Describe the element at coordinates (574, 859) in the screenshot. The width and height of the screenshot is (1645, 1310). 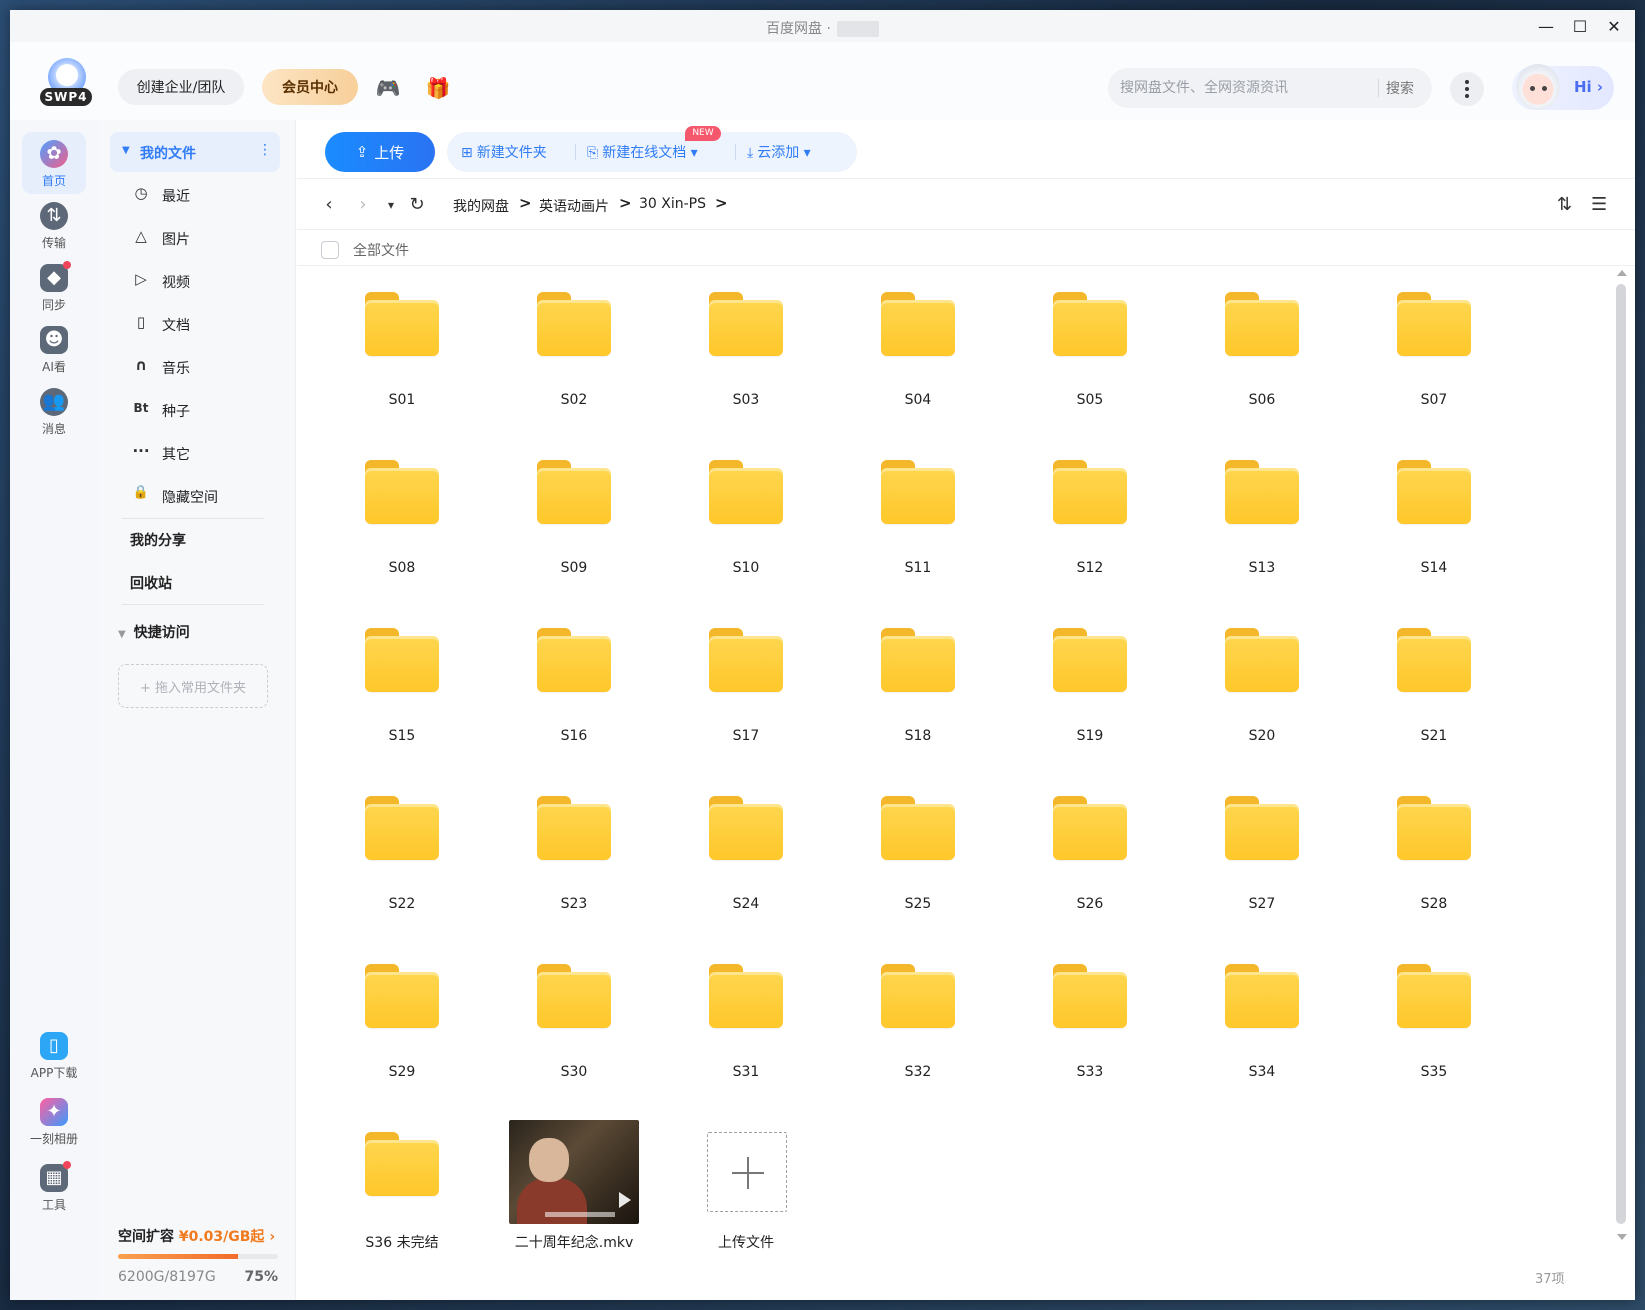
I see `folder-item: S23` at that location.